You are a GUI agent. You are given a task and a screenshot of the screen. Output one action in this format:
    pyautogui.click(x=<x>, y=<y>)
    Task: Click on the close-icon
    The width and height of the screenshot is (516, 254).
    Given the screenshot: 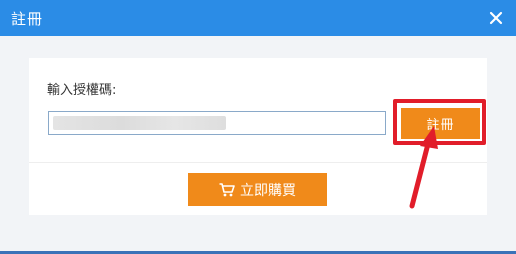 What is the action you would take?
    pyautogui.click(x=496, y=18)
    